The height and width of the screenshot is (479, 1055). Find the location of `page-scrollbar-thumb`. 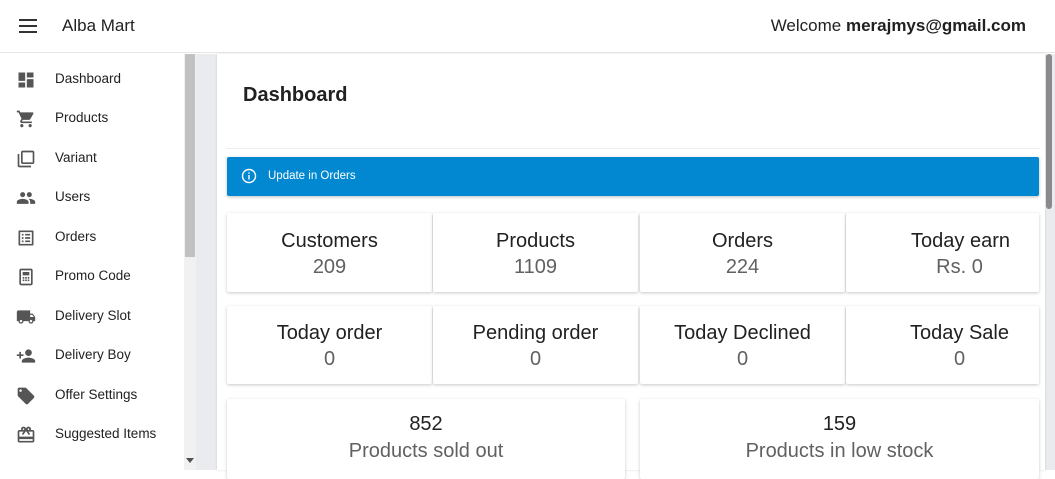

page-scrollbar-thumb is located at coordinates (1049, 131).